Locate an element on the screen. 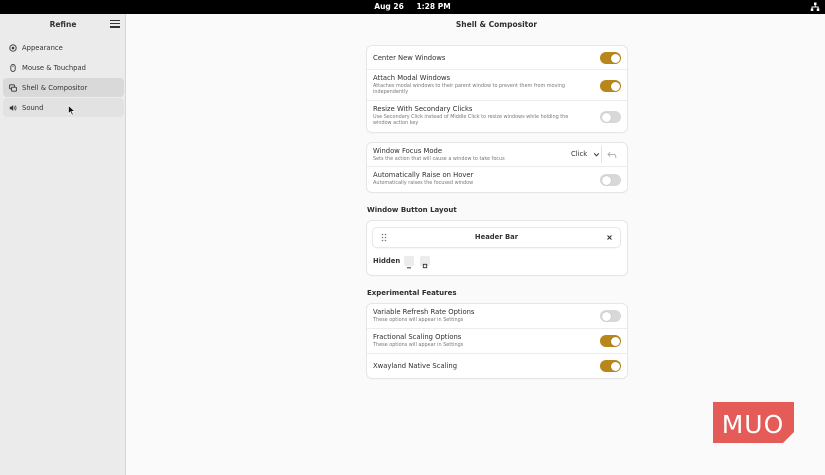 The width and height of the screenshot is (825, 475). resize-secondary-clicks-toggle is located at coordinates (610, 117).